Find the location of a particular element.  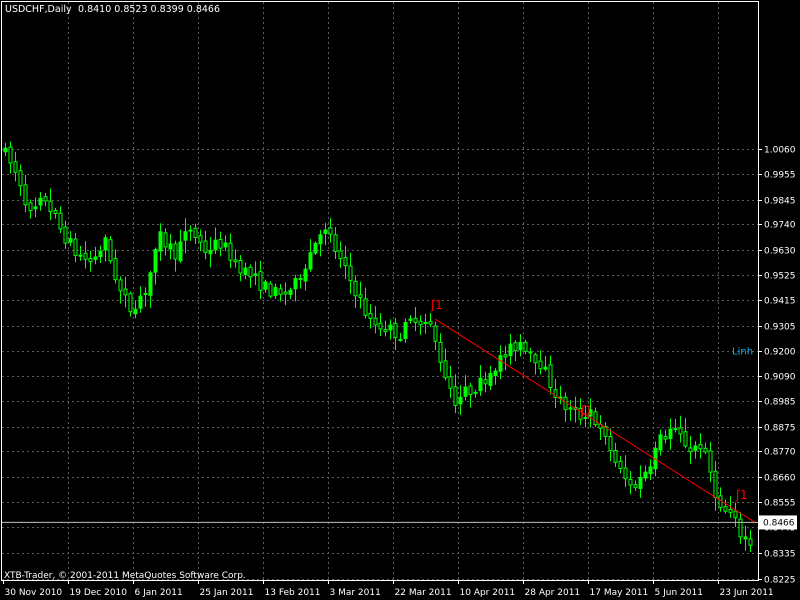

x-tick-label: 22 Mar 2011 is located at coordinates (423, 593).